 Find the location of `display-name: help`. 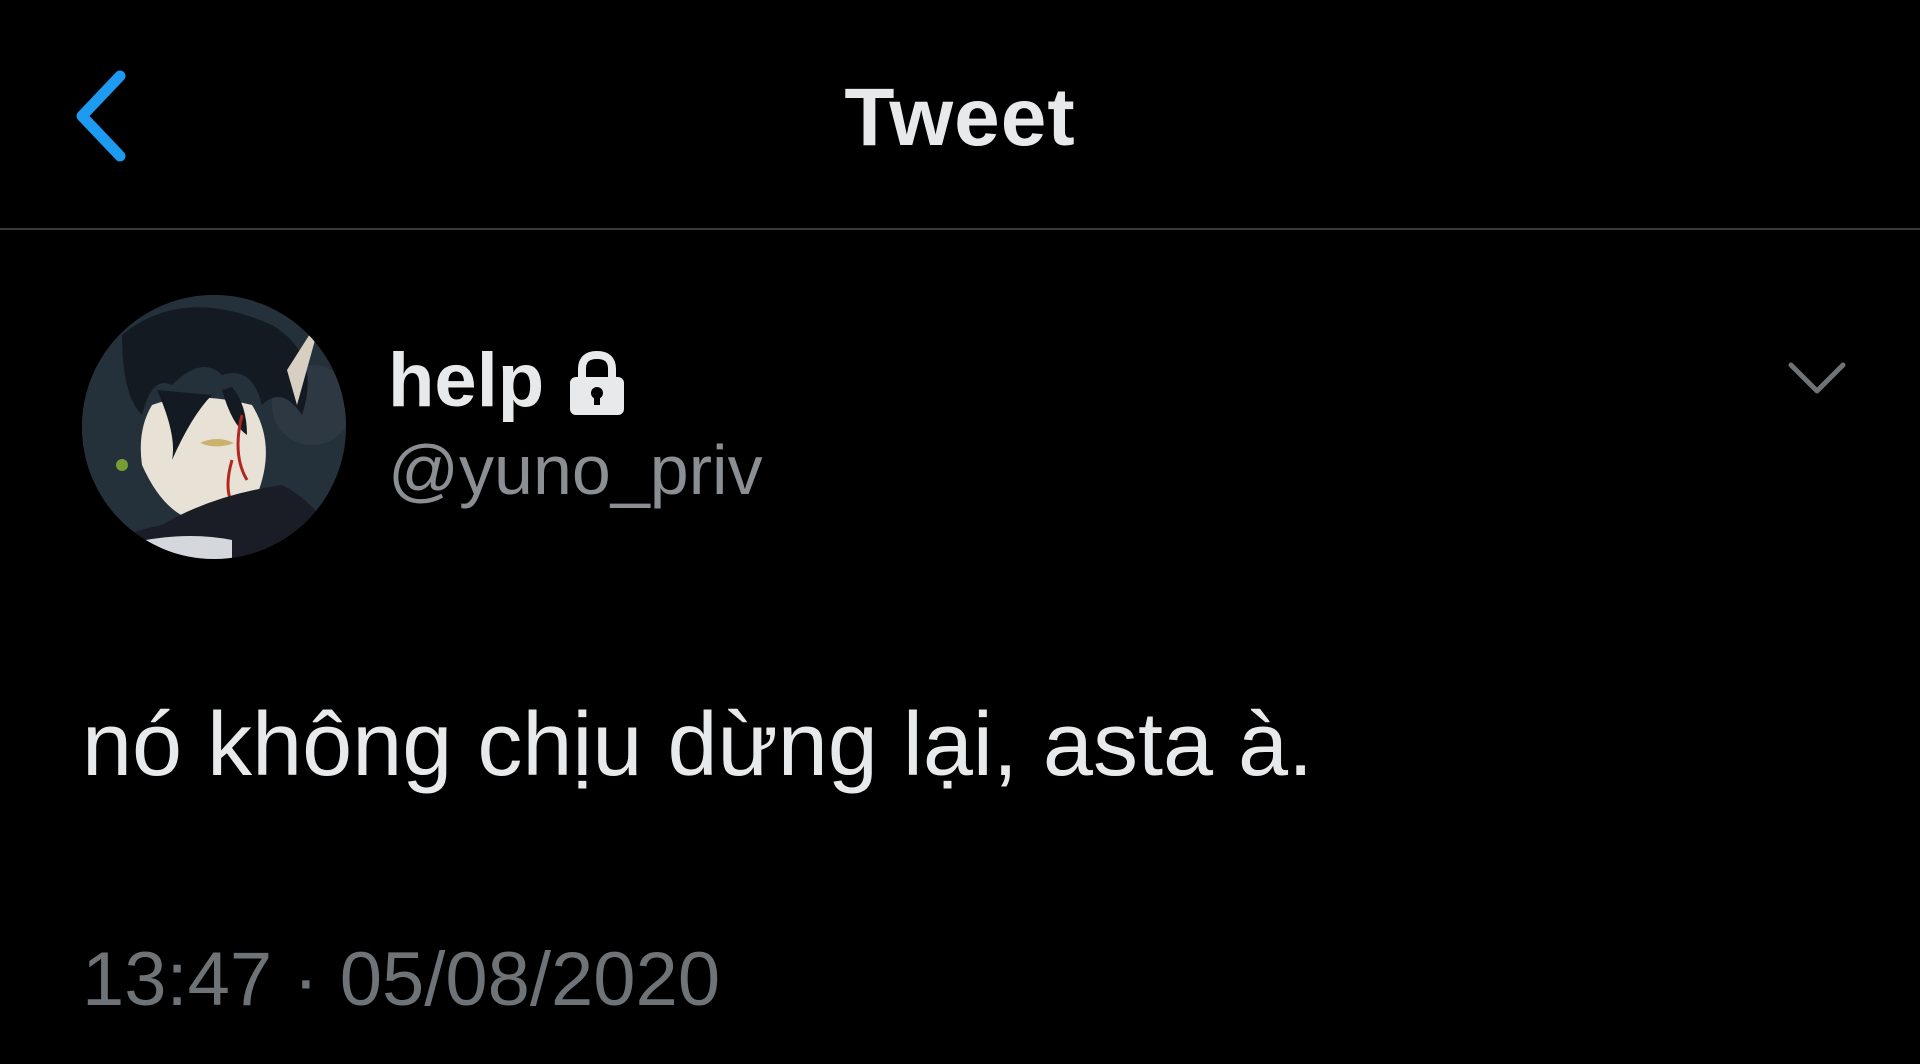

display-name: help is located at coordinates (466, 380).